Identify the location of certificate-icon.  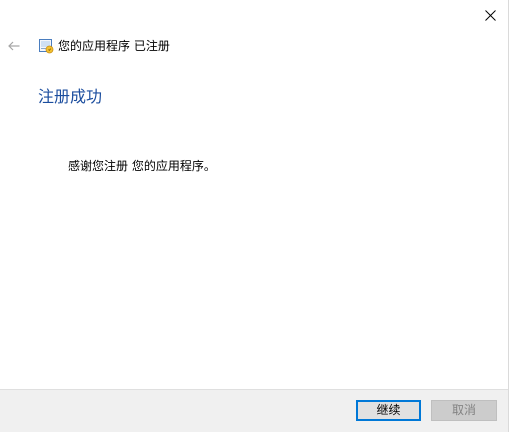
(46, 46).